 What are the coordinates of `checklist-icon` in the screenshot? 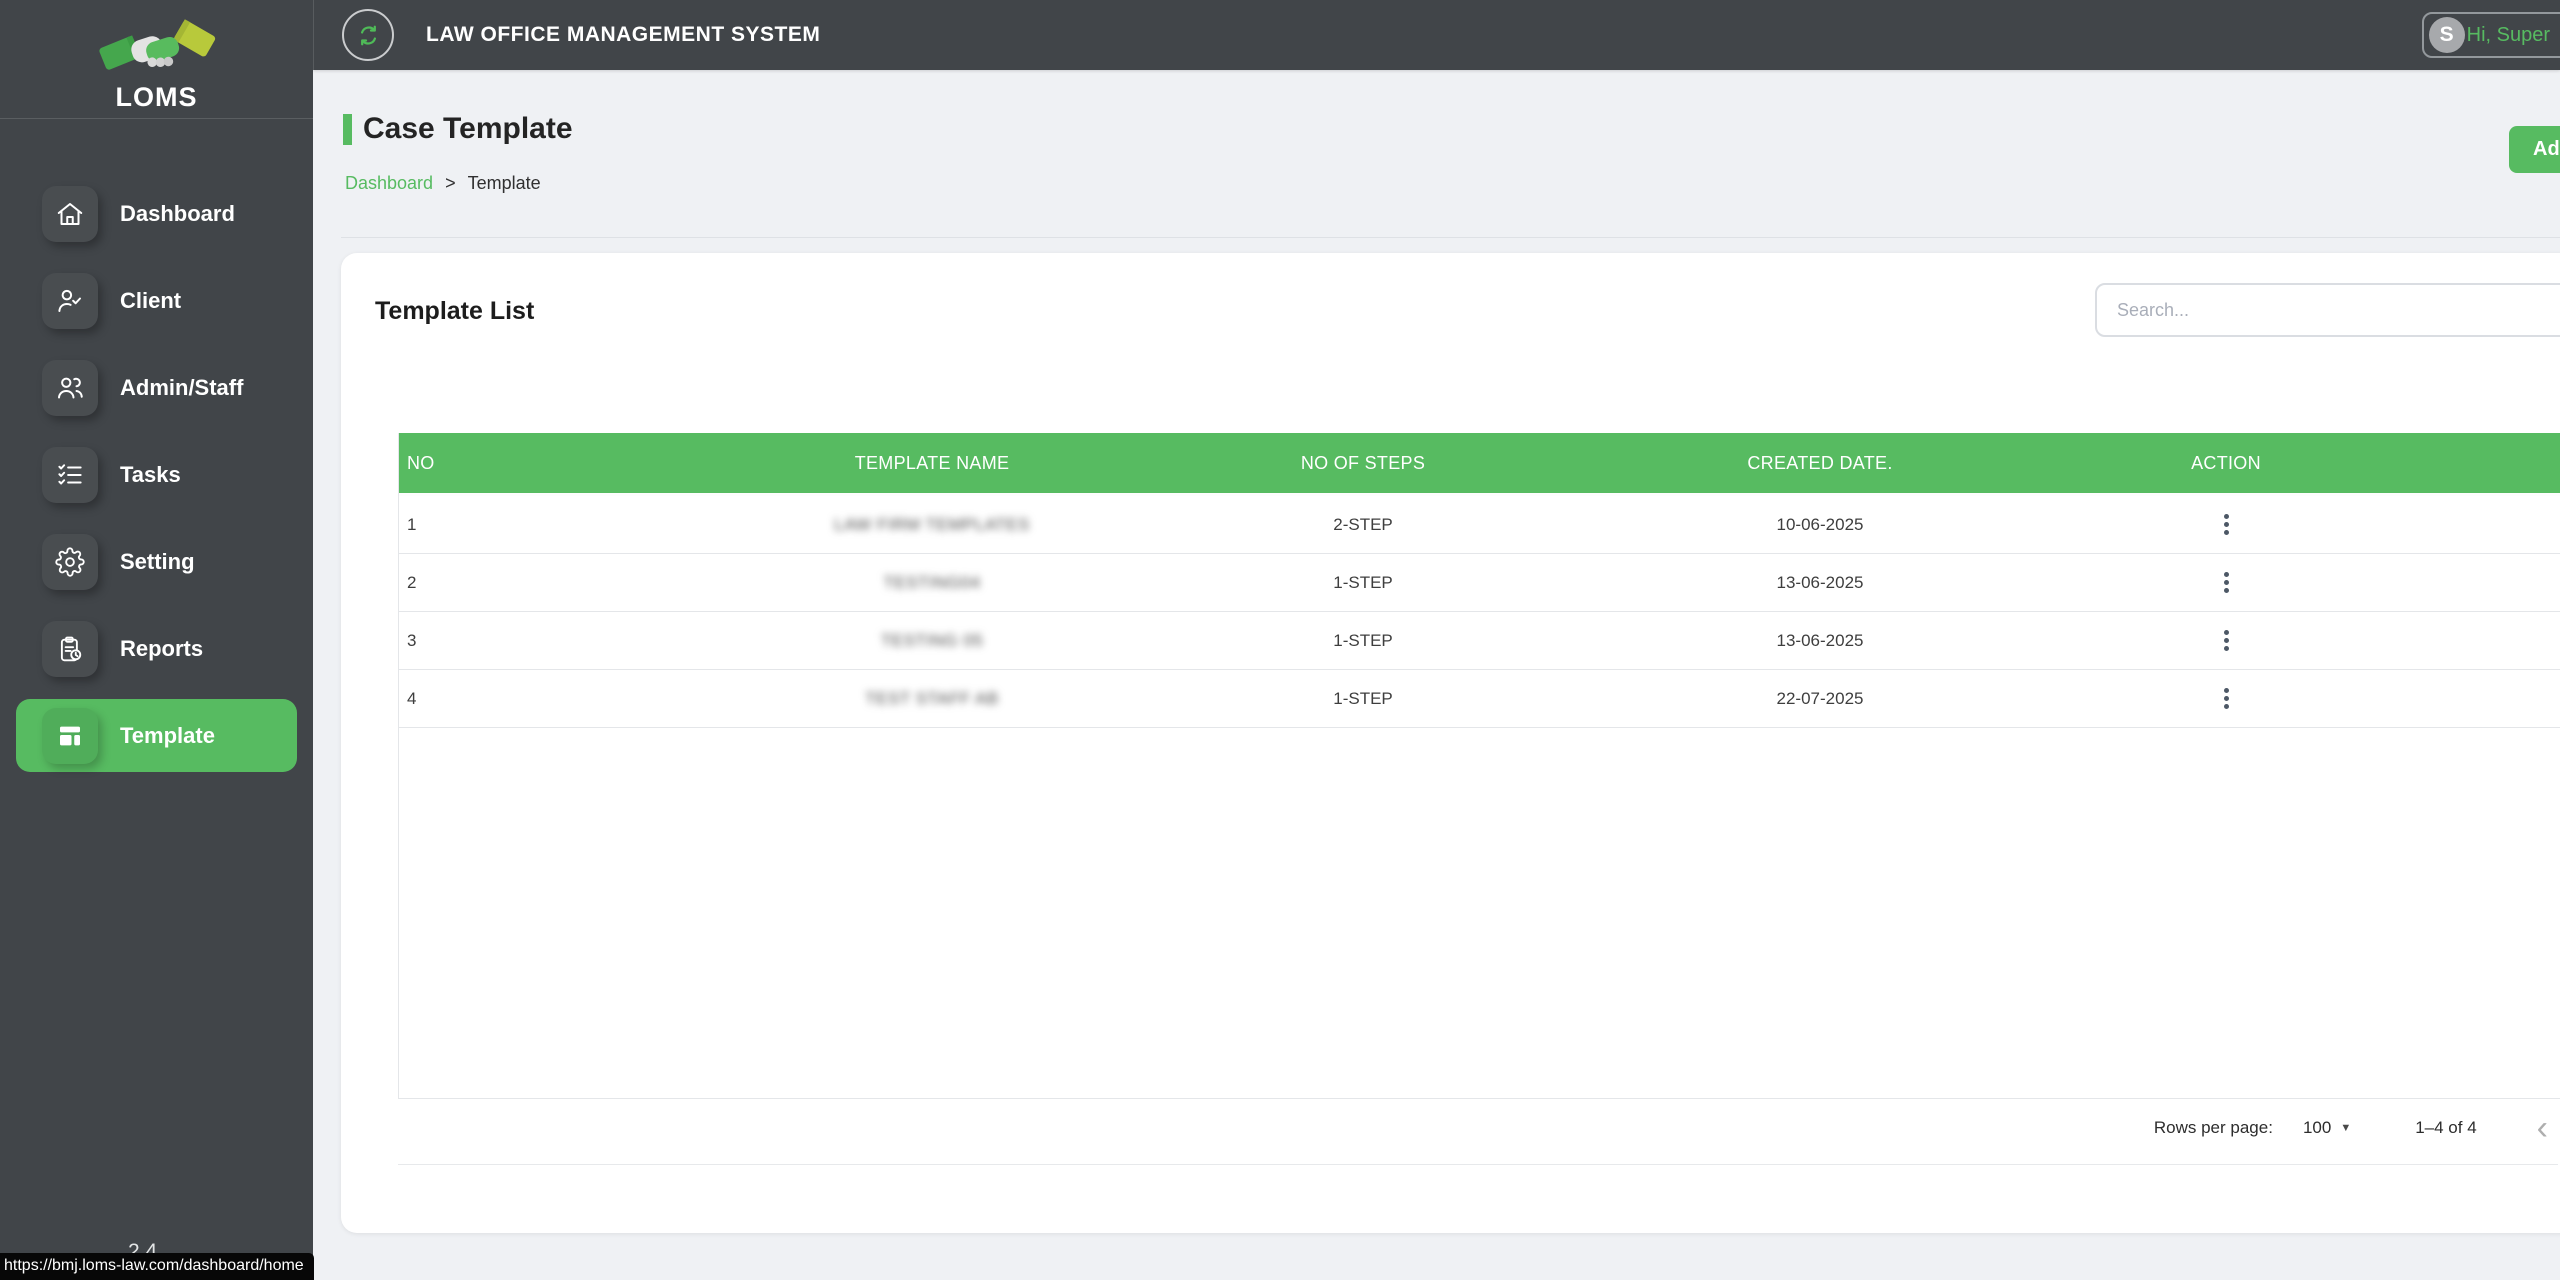 It's located at (70, 474).